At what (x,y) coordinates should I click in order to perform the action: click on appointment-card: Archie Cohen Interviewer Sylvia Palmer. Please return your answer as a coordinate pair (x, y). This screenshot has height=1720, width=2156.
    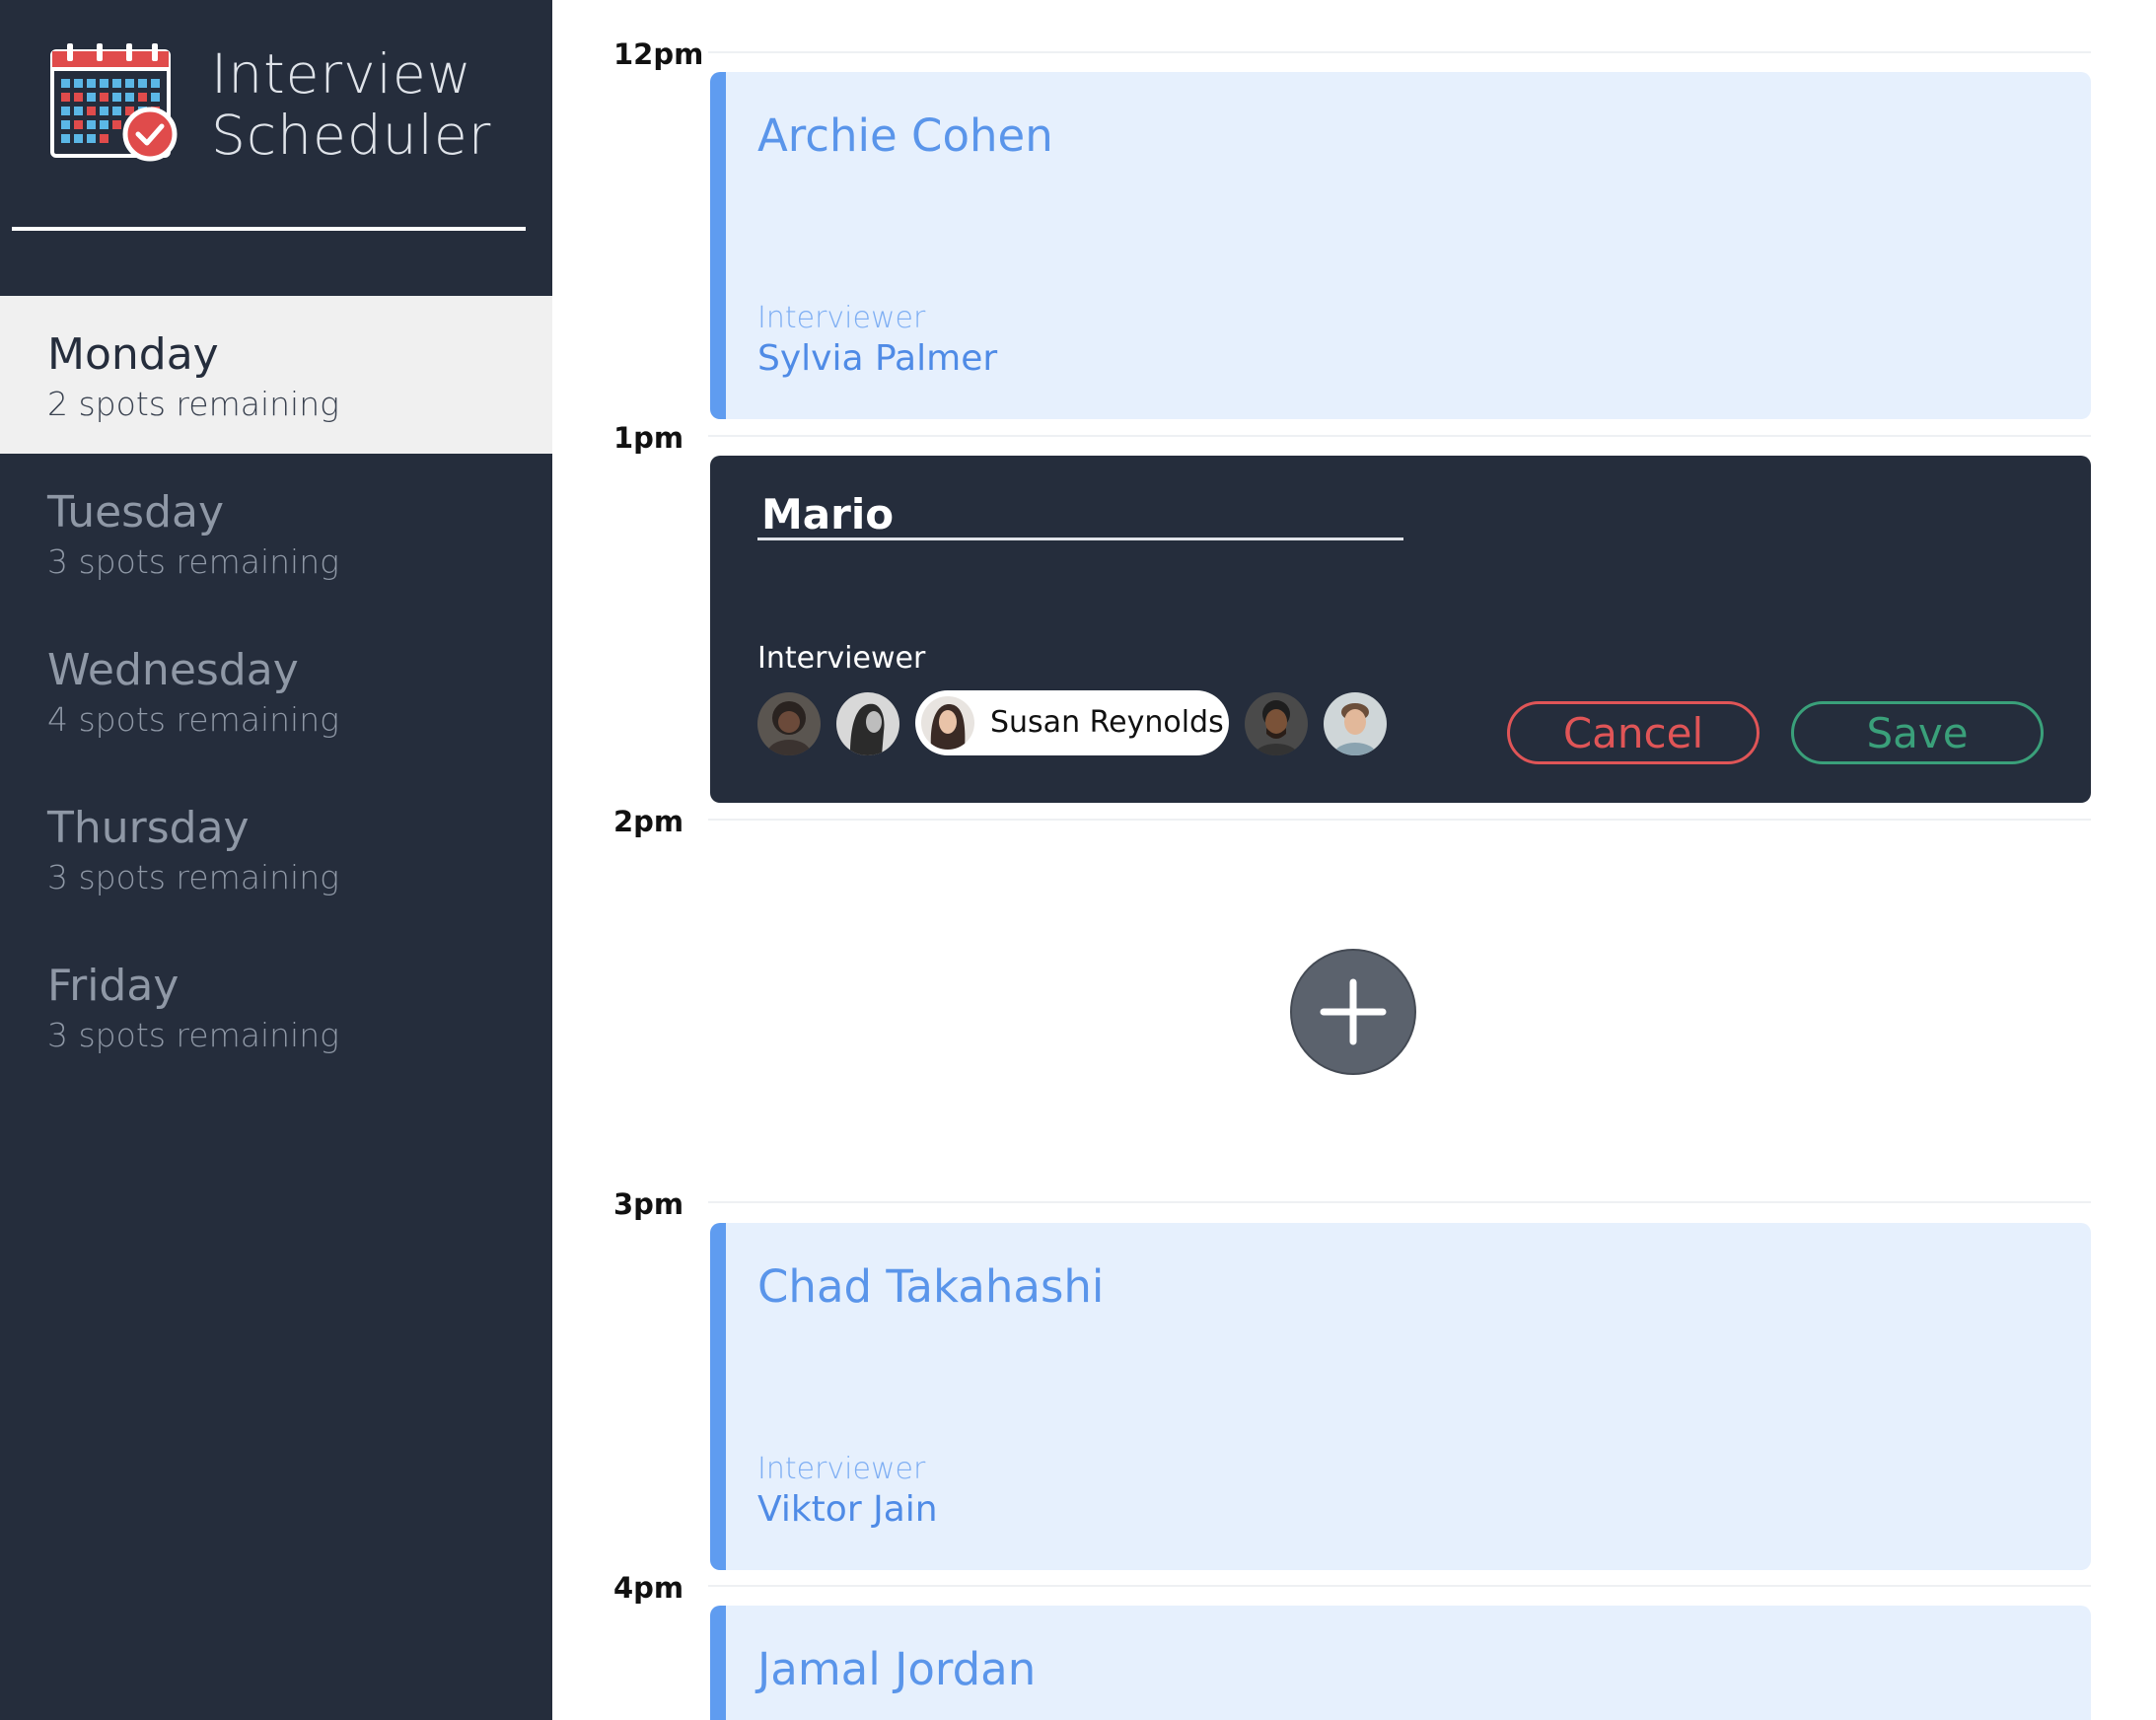
    Looking at the image, I should click on (1400, 245).